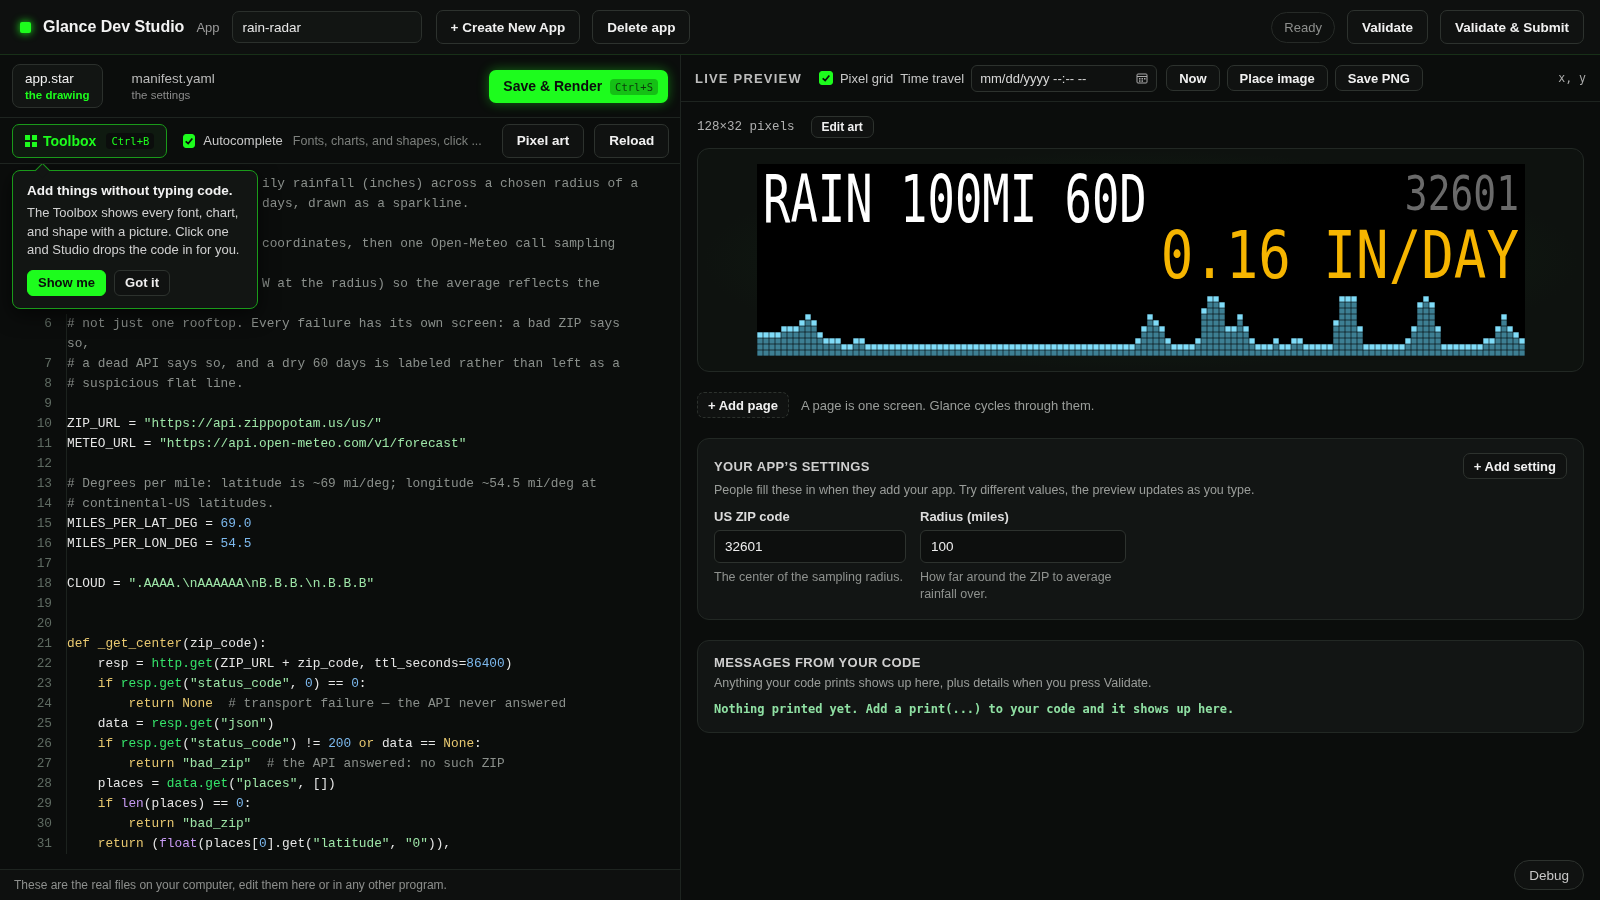 The width and height of the screenshot is (1600, 900). What do you see at coordinates (171, 504) in the screenshot?
I see `code-line: # continental-US latitudes.` at bounding box center [171, 504].